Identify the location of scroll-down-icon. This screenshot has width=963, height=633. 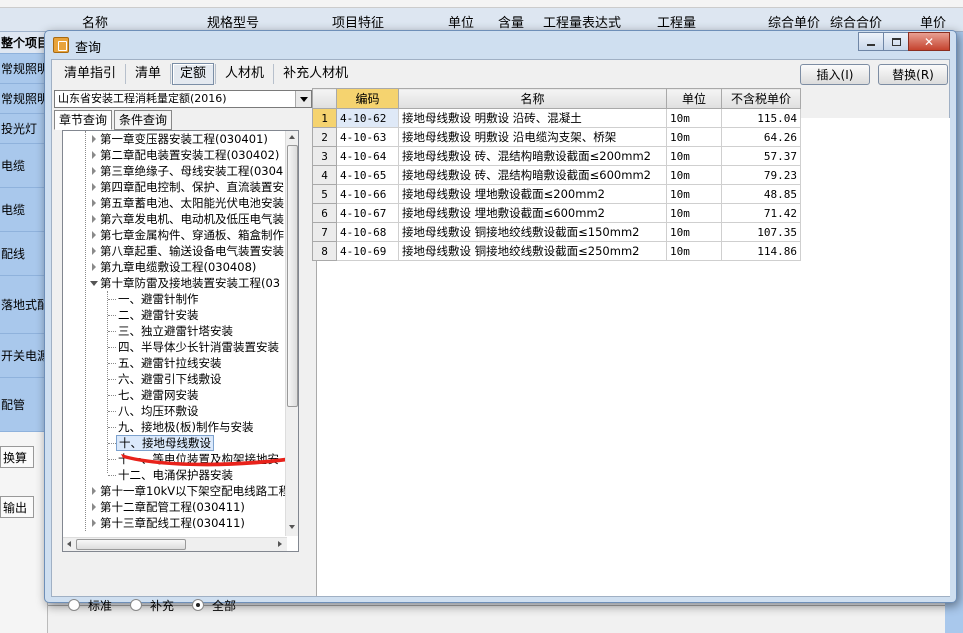
(292, 527).